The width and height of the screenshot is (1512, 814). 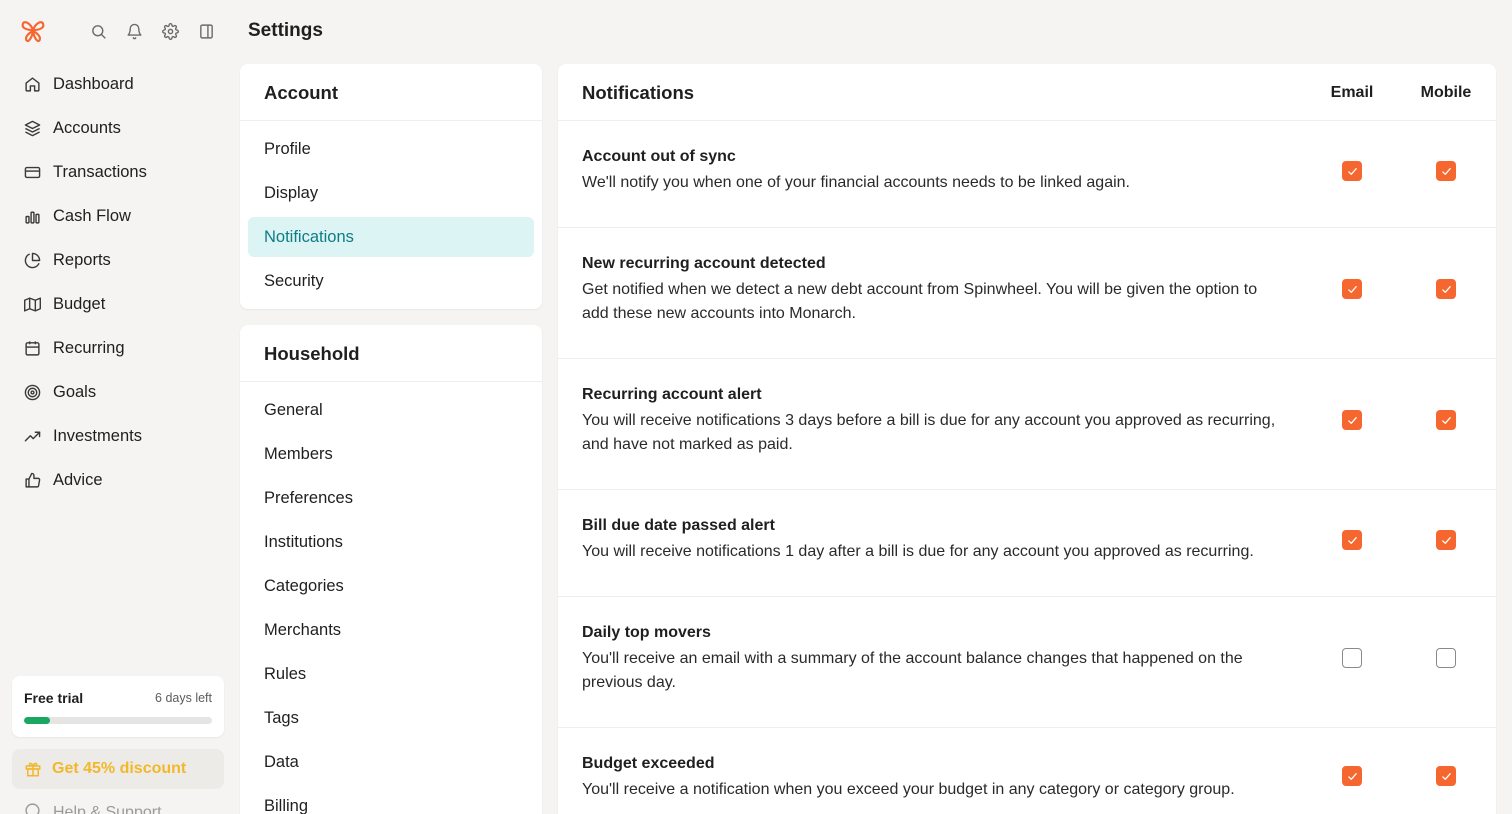 What do you see at coordinates (117, 31) in the screenshot?
I see `sidebar-top-icons` at bounding box center [117, 31].